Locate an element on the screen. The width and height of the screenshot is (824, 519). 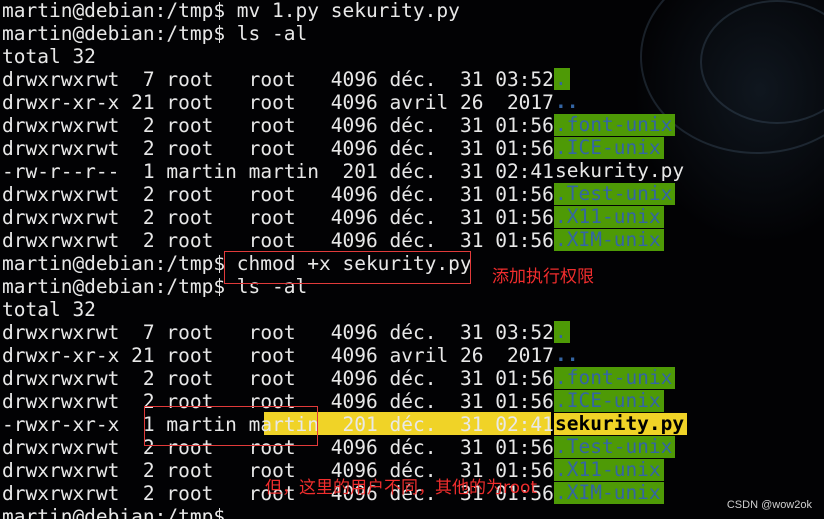
file-time: 2017 is located at coordinates (524, 355).